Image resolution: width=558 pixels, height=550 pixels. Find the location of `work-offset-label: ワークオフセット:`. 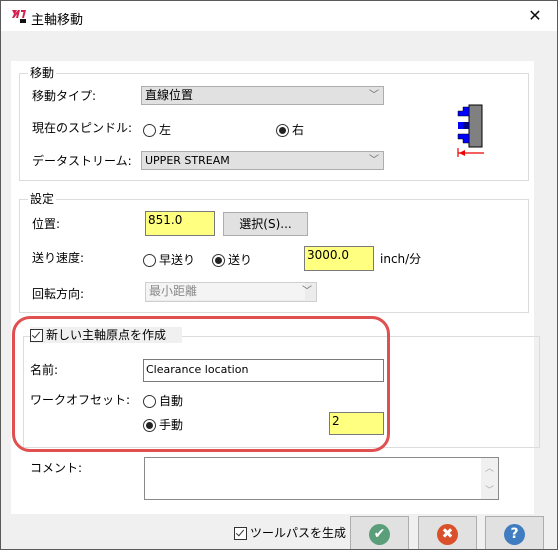

work-offset-label: ワークオフセット: is located at coordinates (80, 400).